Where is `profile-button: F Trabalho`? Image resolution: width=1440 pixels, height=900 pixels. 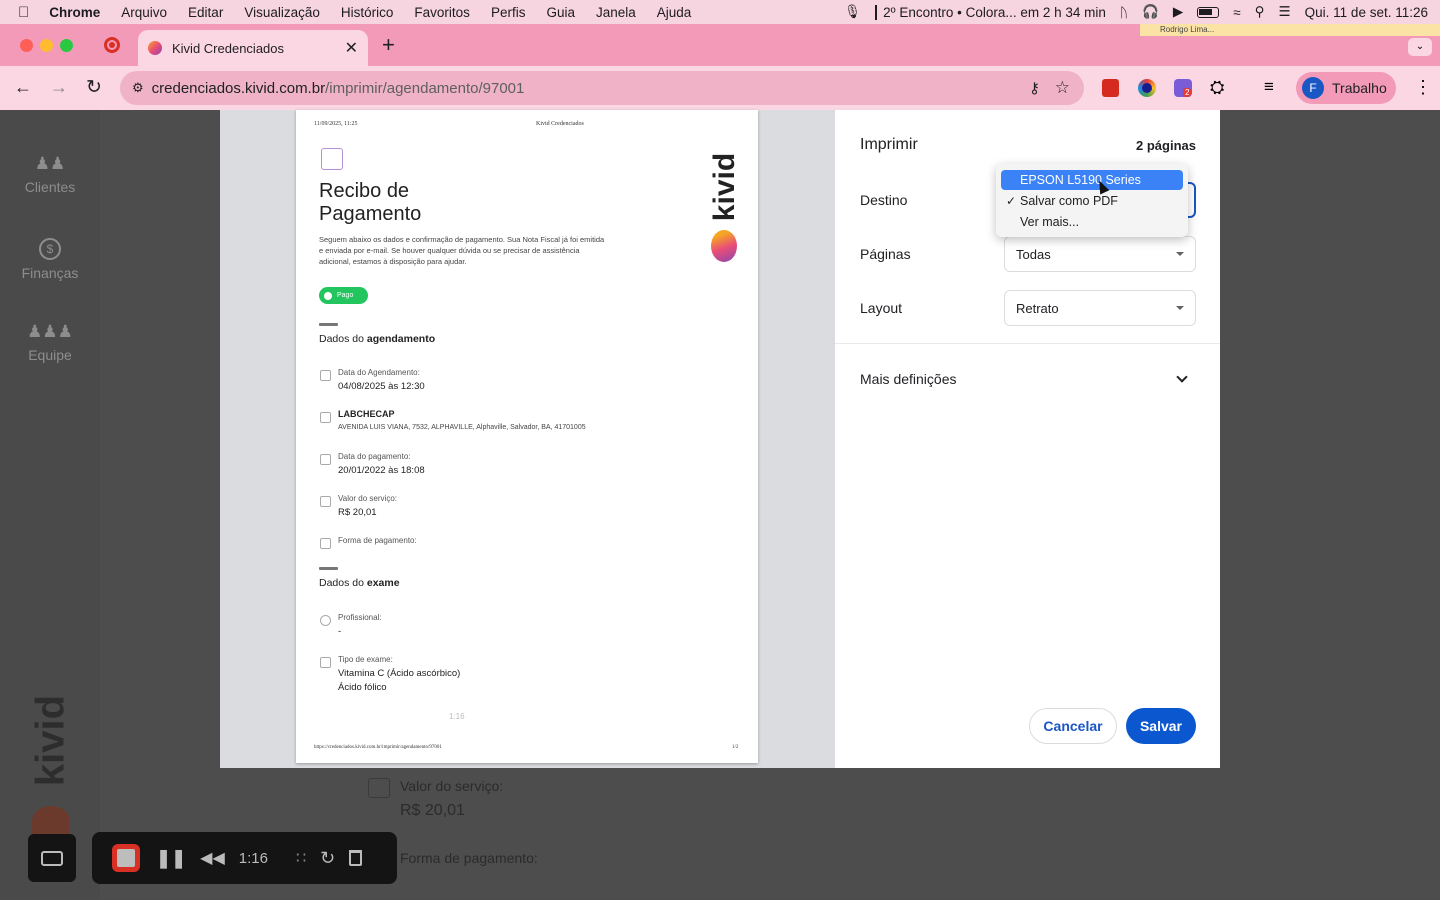 profile-button: F Trabalho is located at coordinates (1346, 88).